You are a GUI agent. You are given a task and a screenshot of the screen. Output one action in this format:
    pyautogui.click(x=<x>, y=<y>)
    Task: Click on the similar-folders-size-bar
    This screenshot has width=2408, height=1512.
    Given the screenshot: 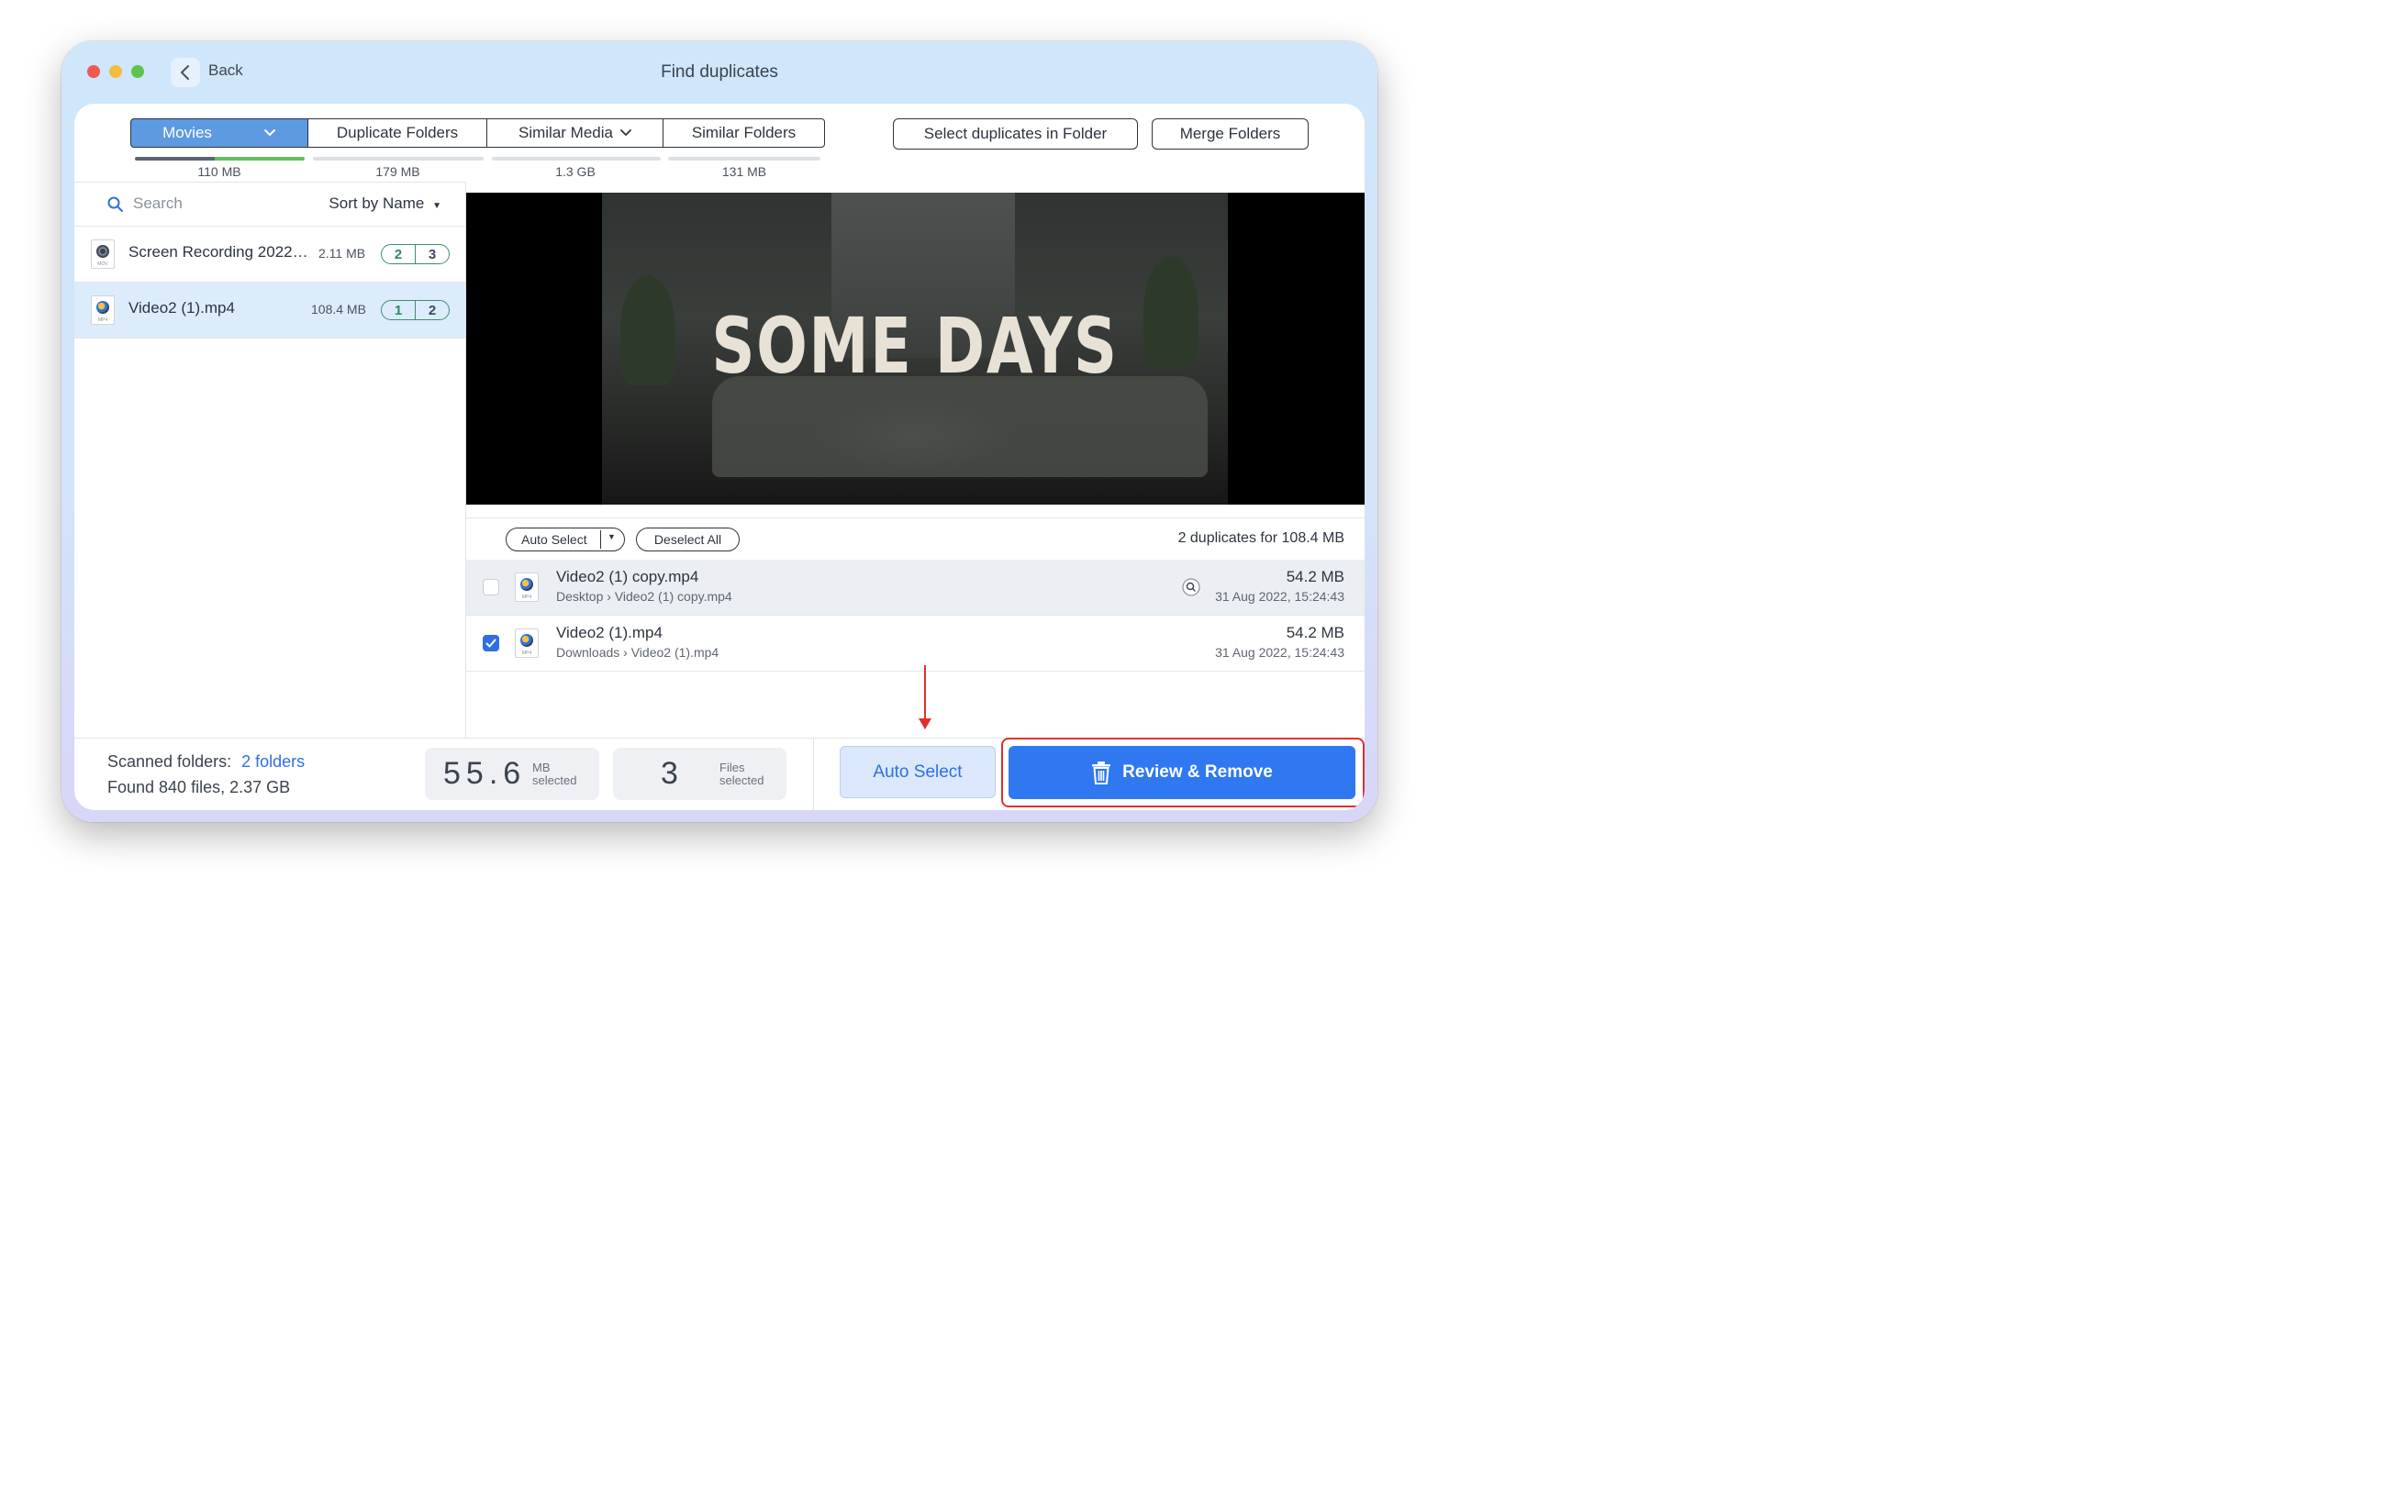 What is the action you would take?
    pyautogui.click(x=744, y=159)
    